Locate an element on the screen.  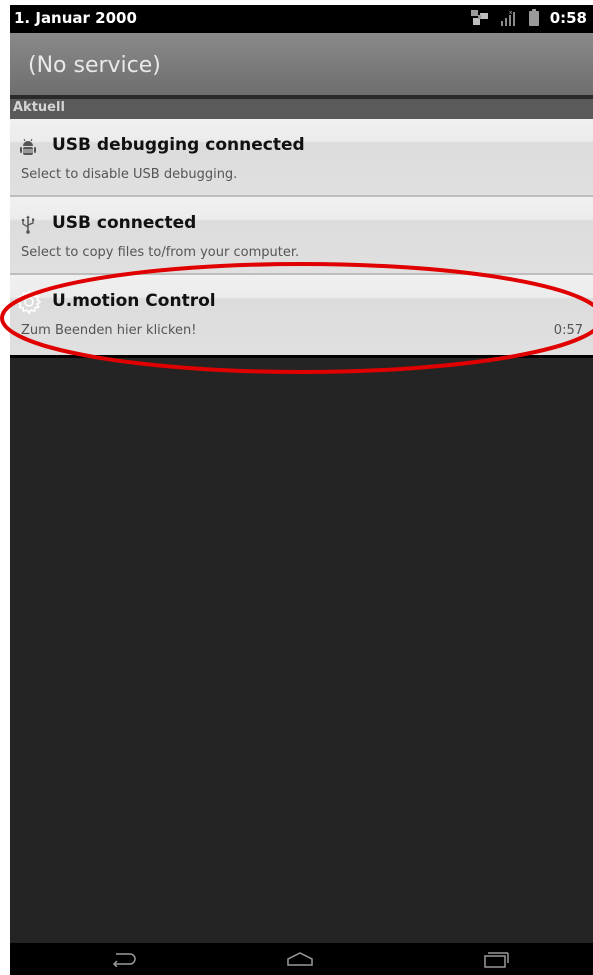
status-time: 0:58 is located at coordinates (568, 18).